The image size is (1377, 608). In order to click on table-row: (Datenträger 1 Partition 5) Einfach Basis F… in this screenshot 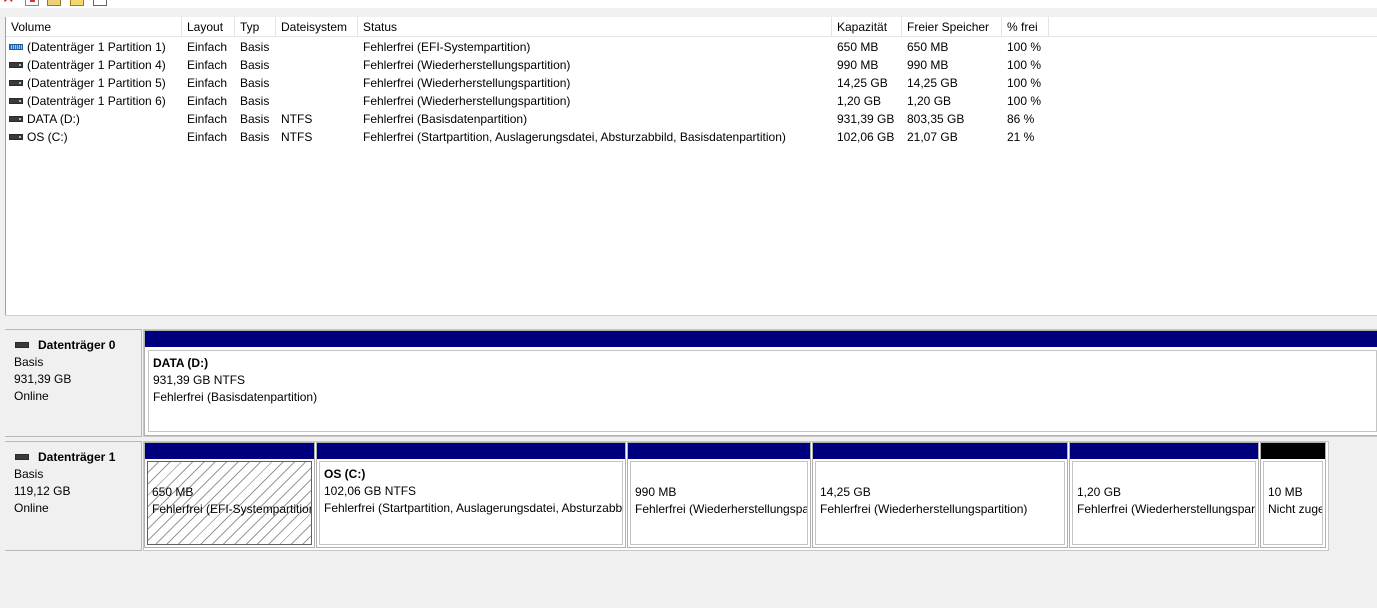, I will do `click(691, 83)`.